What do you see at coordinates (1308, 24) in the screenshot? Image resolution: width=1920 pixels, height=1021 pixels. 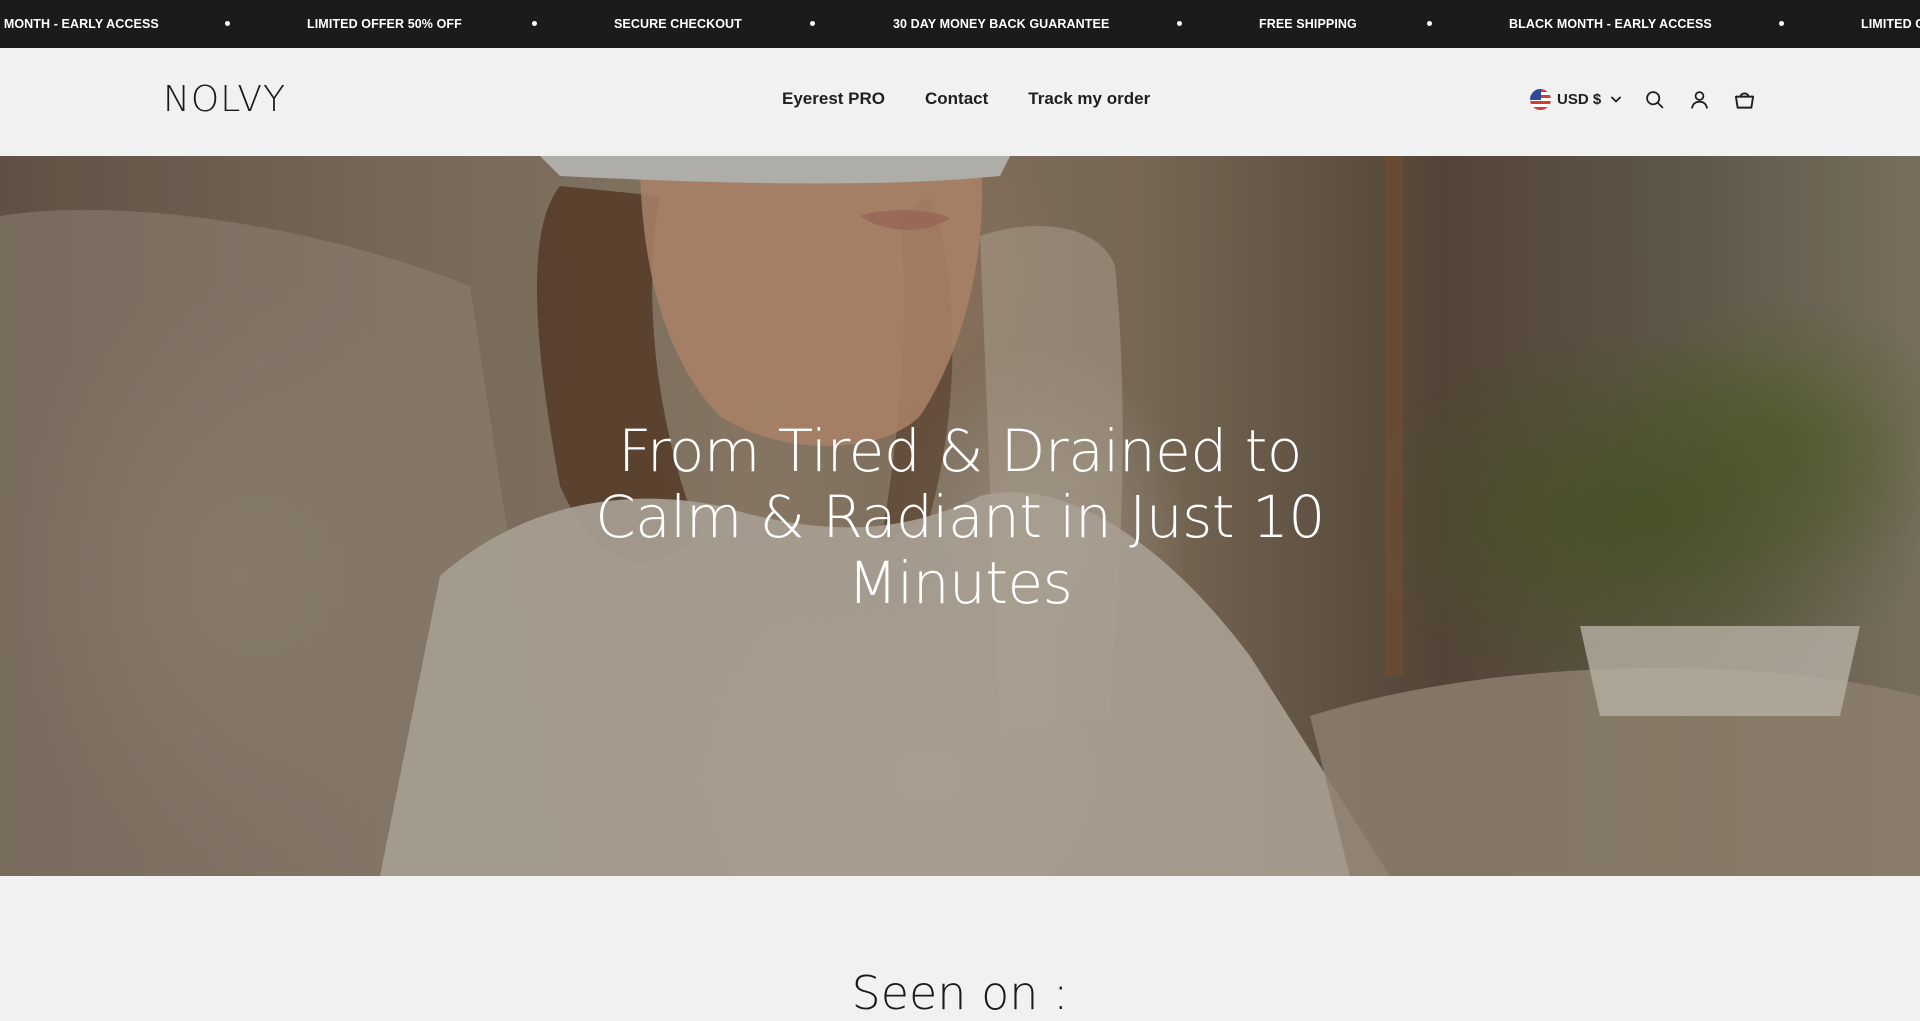 I see `announcement-item: FREE SHIPPING` at bounding box center [1308, 24].